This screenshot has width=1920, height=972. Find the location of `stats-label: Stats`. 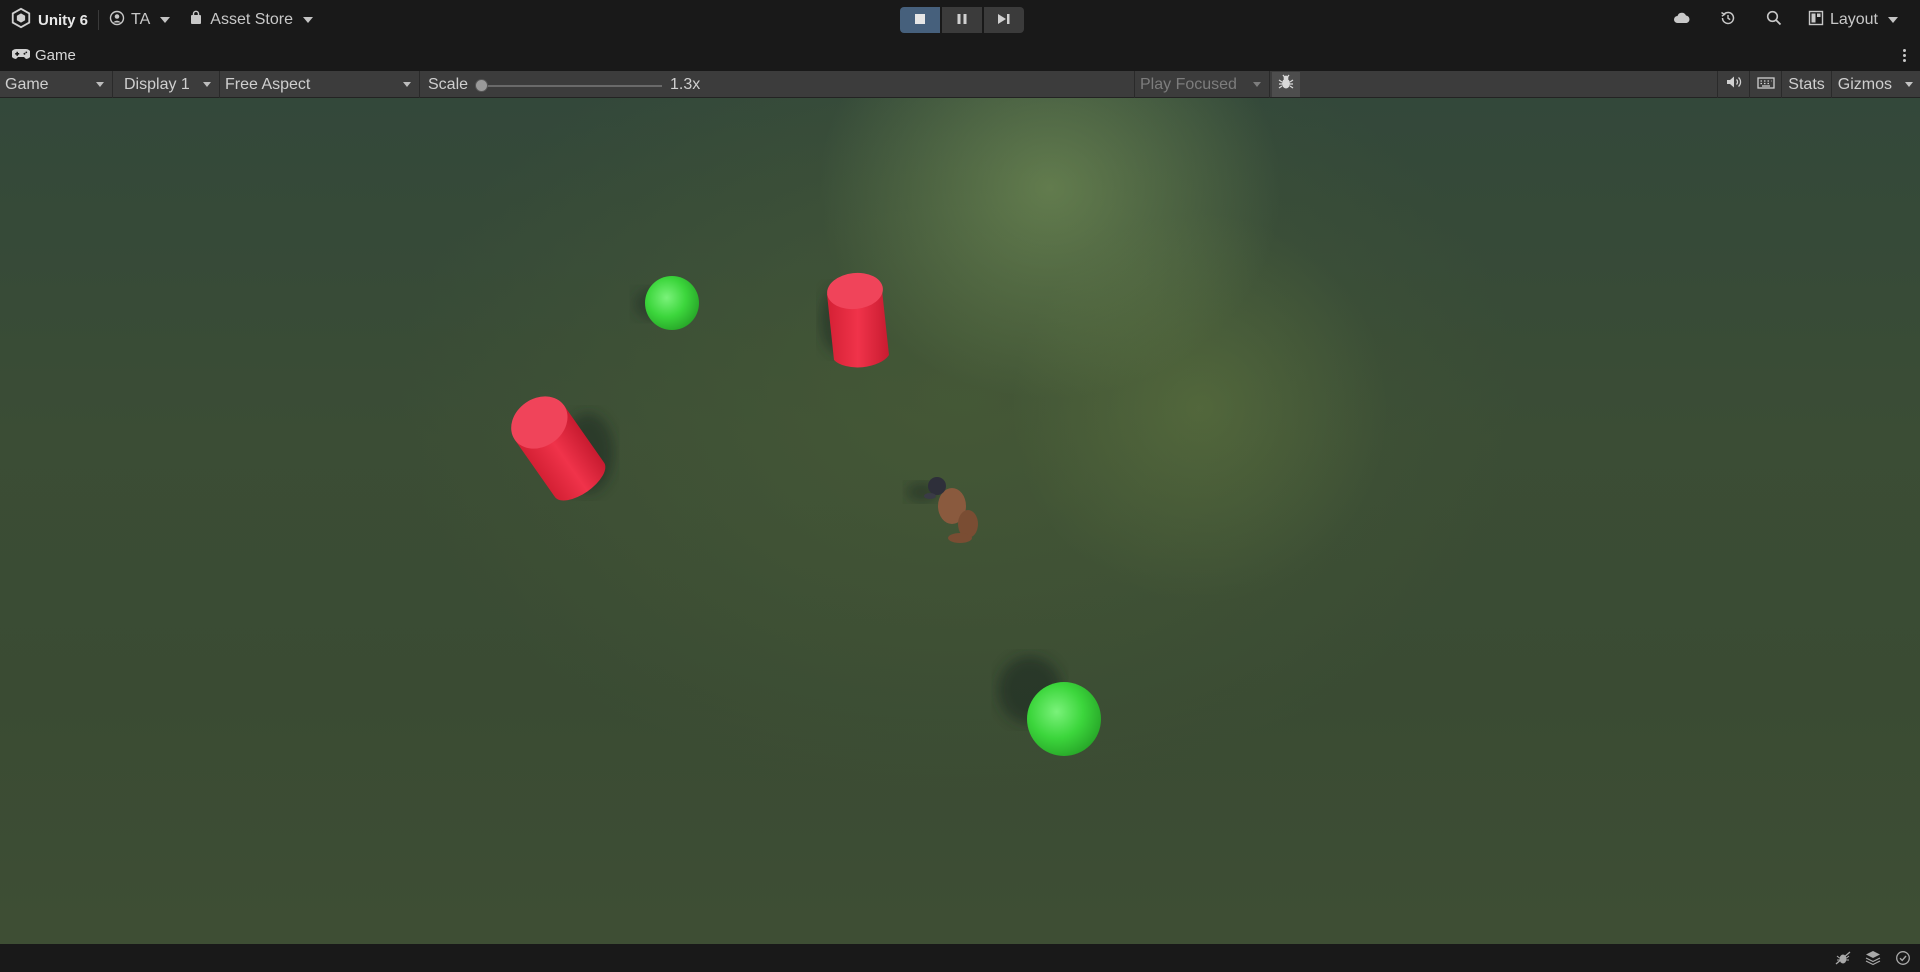

stats-label: Stats is located at coordinates (1806, 84).